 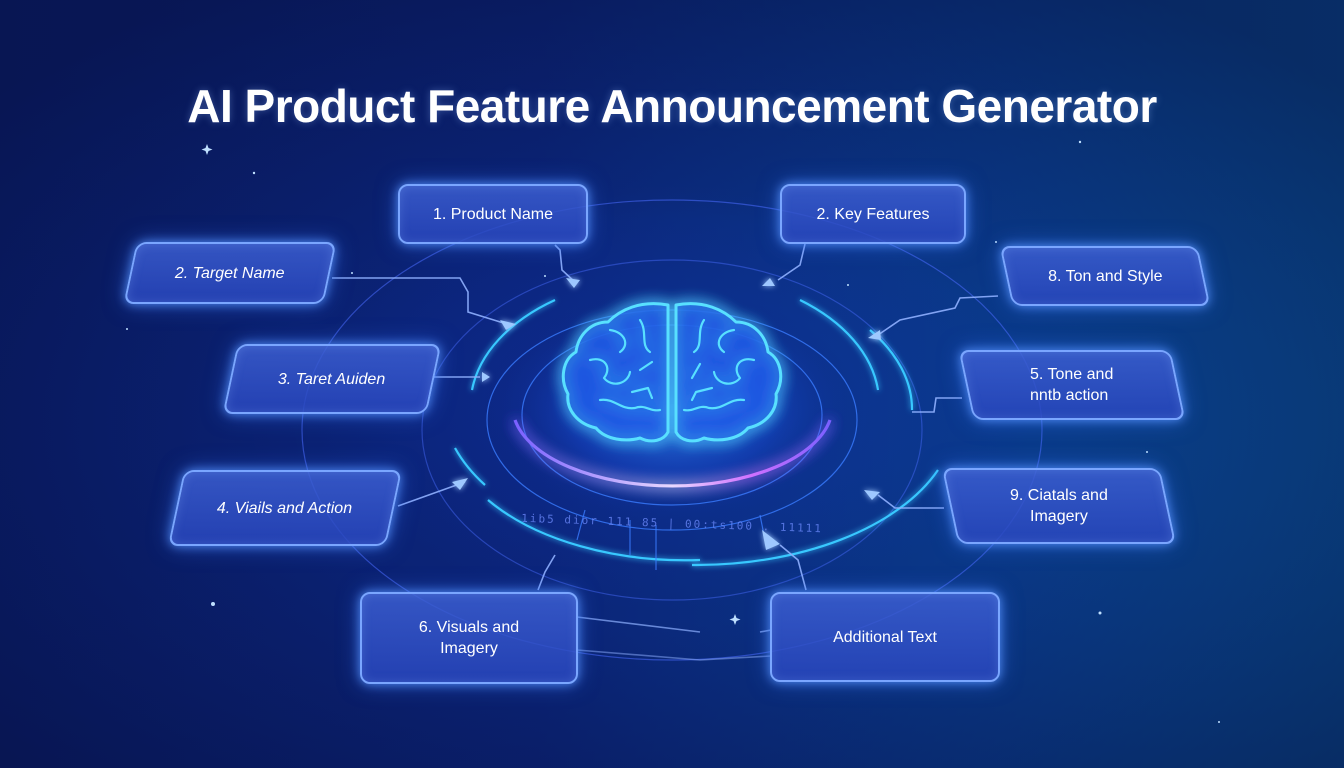 I want to click on node-label: 1. Product Name, so click(x=493, y=214).